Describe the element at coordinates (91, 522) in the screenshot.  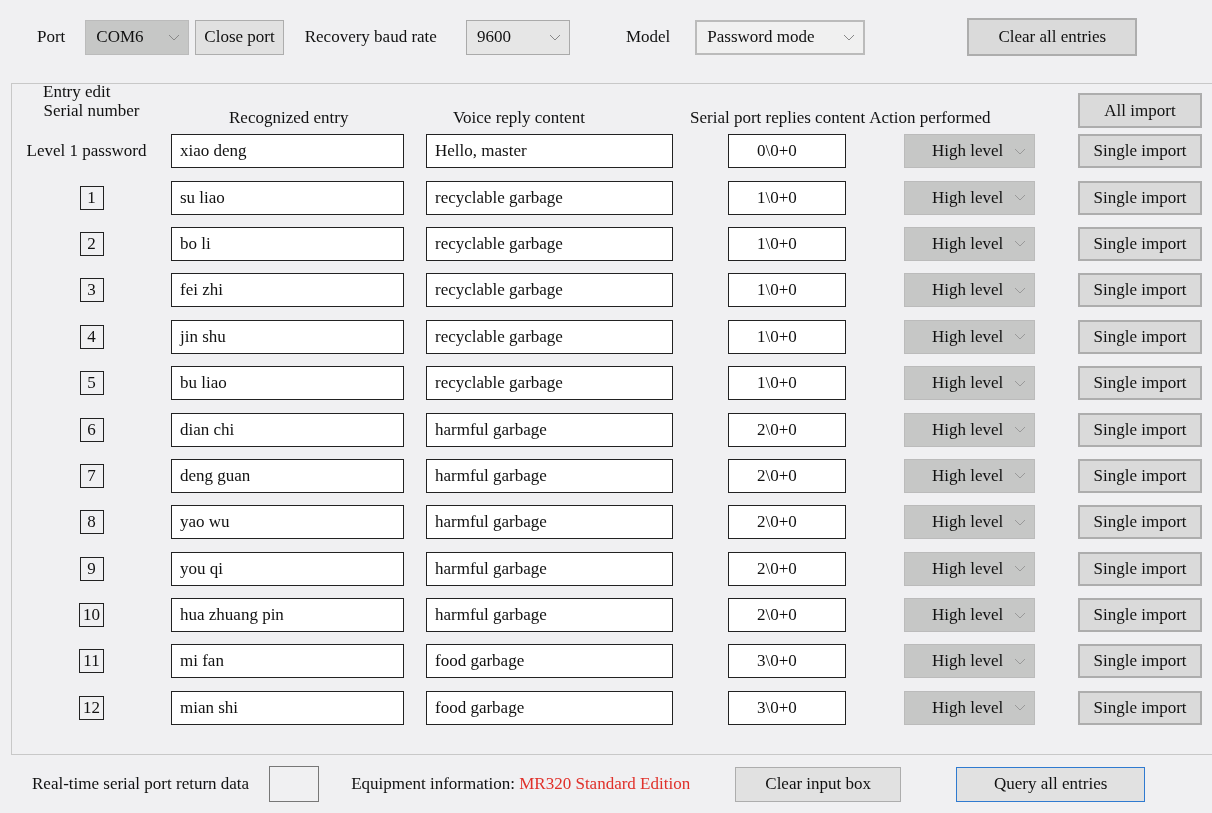
I see `serial-number: 8` at that location.